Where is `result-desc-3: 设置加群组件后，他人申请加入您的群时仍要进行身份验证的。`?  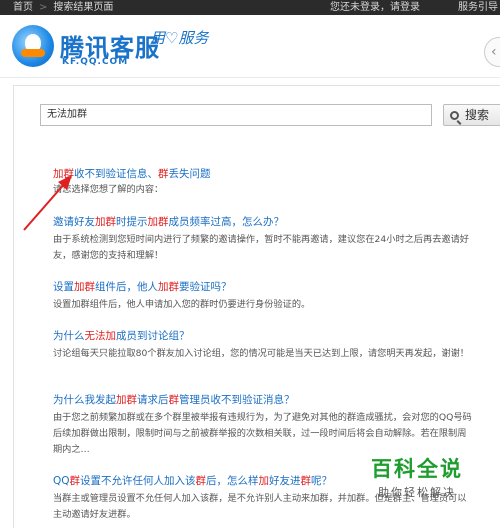
result-desc-3: 设置加群组件后，他人申请加入您的群时仍要进行身份验证的。 is located at coordinates (182, 304).